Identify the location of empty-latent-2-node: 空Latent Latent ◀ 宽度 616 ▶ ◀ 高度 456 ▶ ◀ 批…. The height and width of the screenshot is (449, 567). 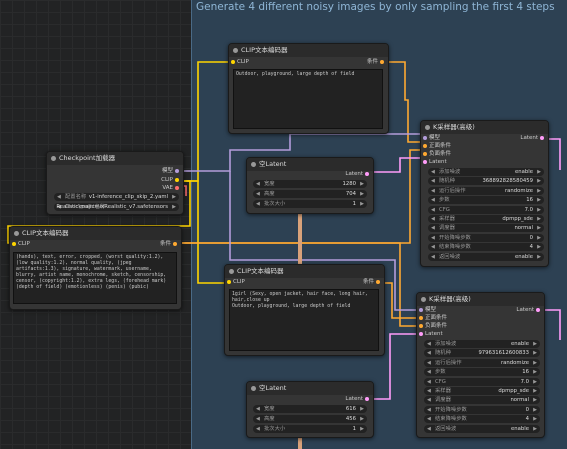
(310, 409).